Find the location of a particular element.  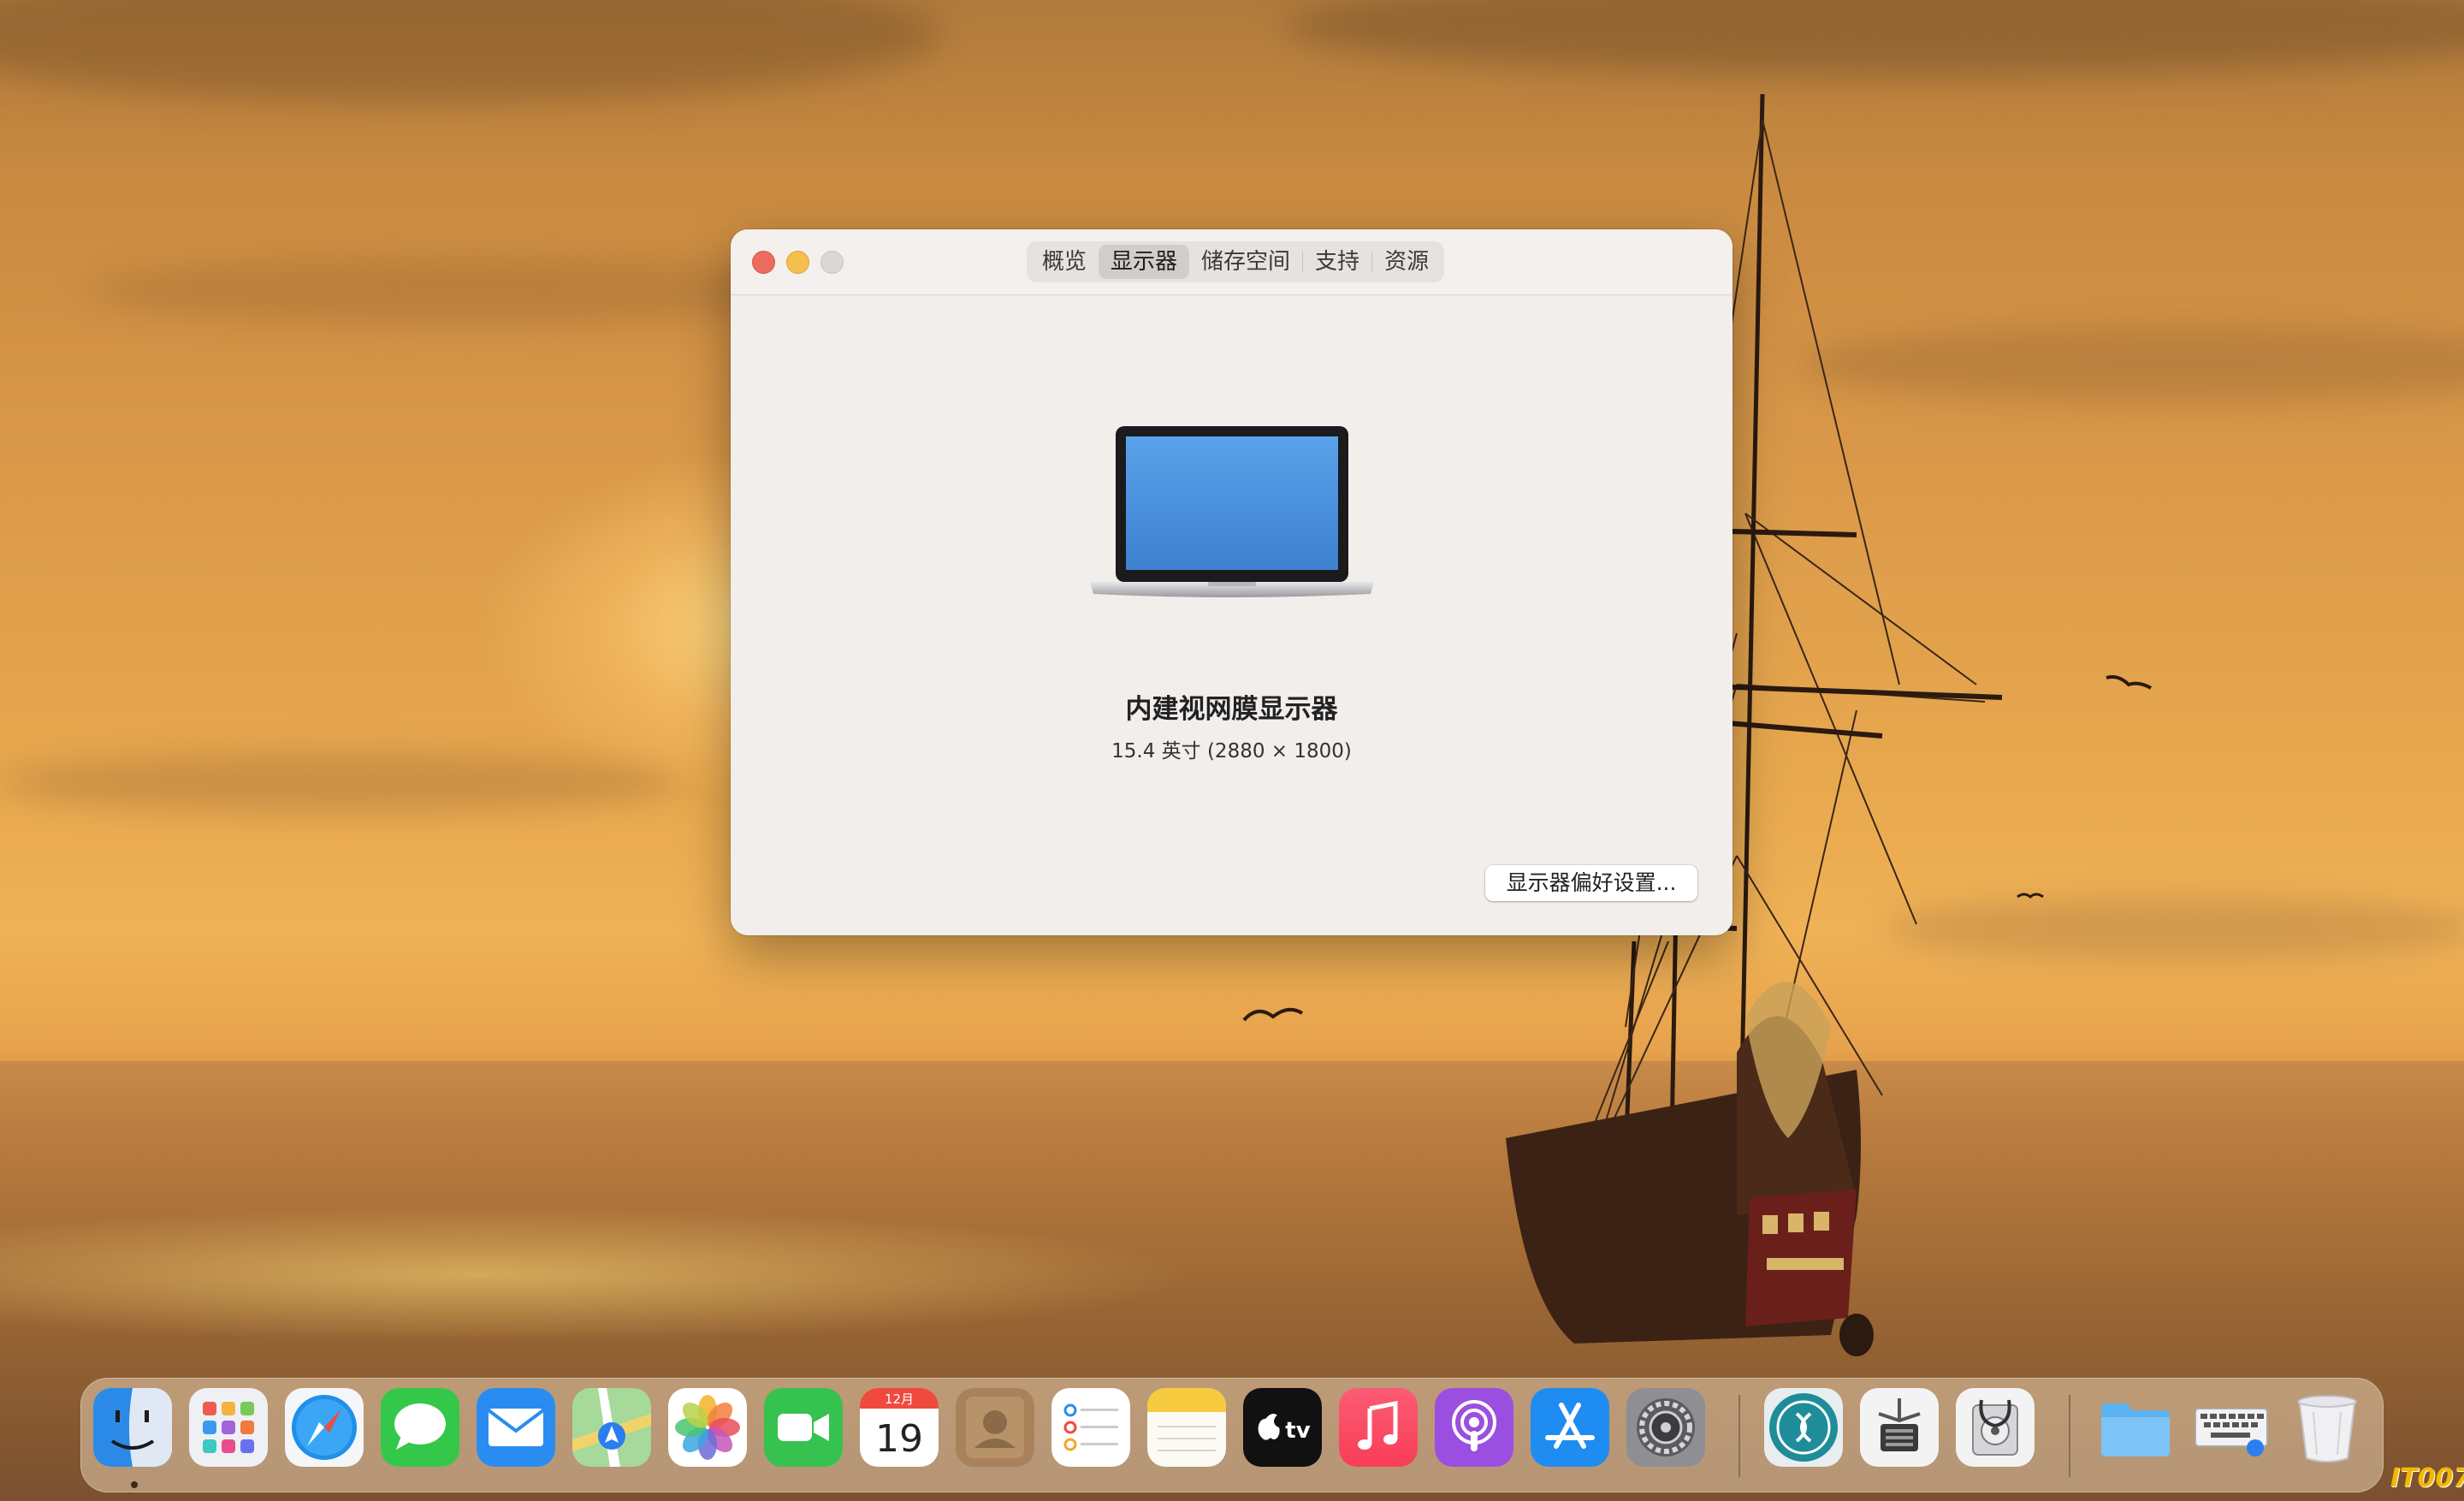

calendar-month: 12月 is located at coordinates (899, 1399).